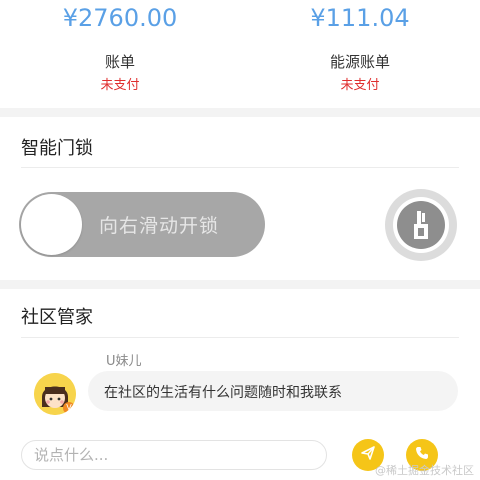  Describe the element at coordinates (55, 394) in the screenshot. I see `avatar: V` at that location.